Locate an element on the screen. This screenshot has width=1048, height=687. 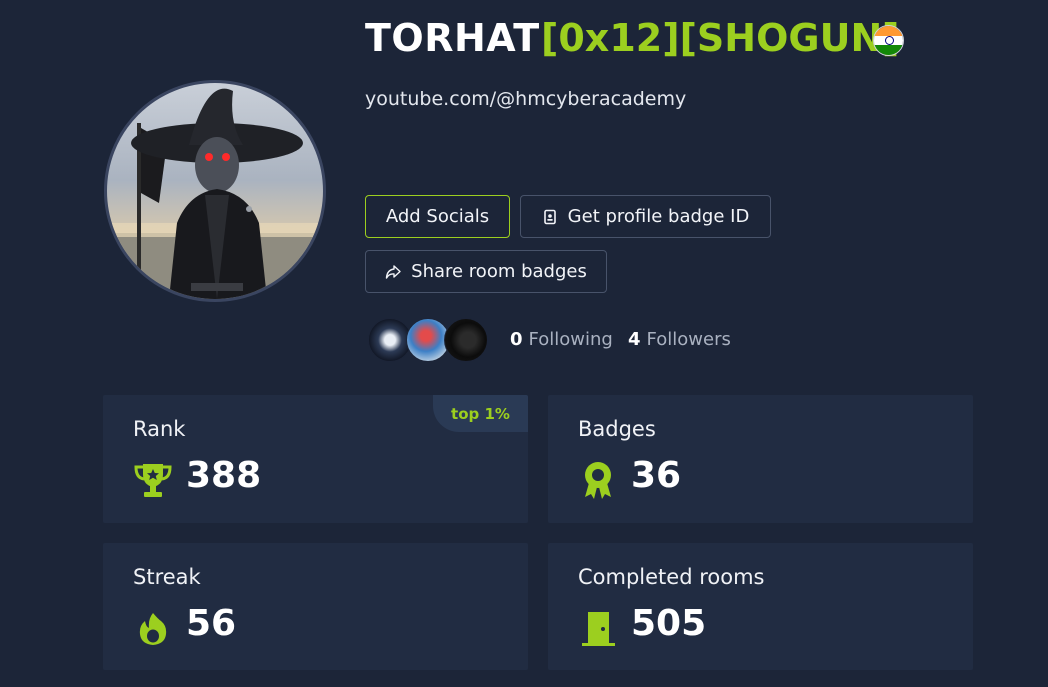
top-percent-badge: top 1% is located at coordinates (480, 413).